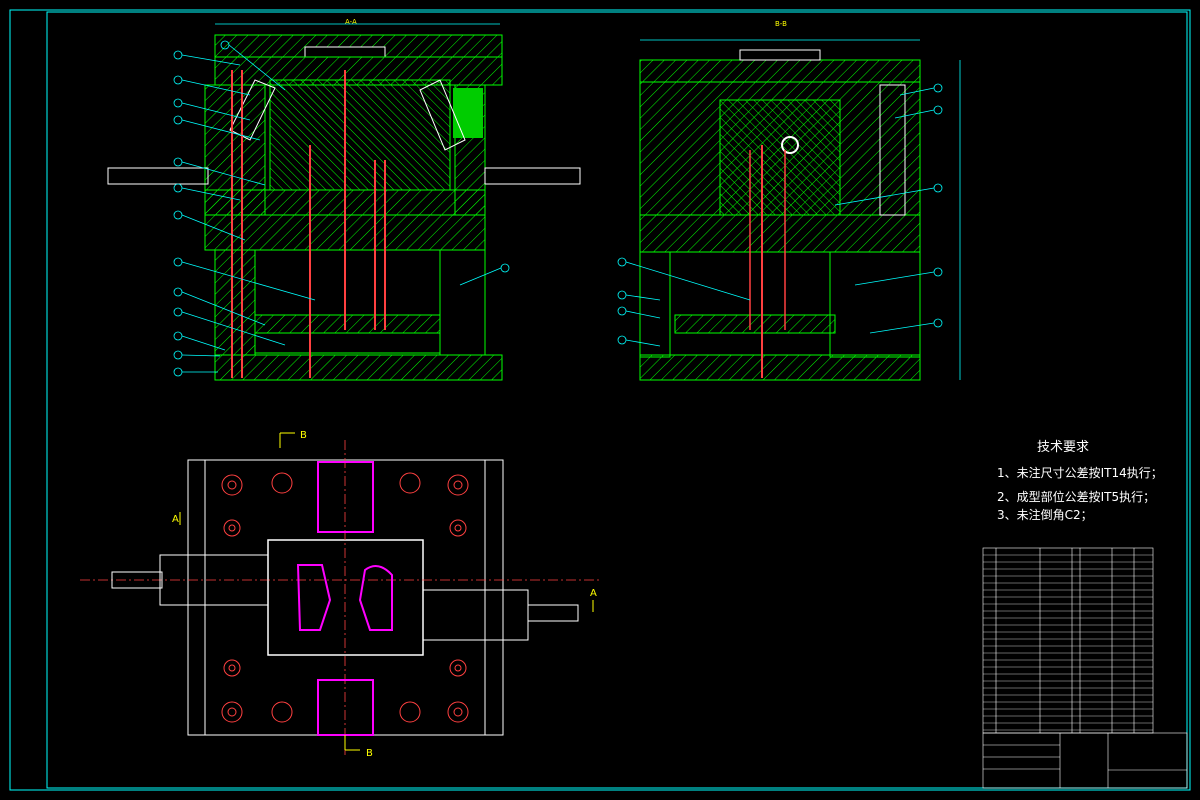 This screenshot has width=1200, height=800. Describe the element at coordinates (175, 519) in the screenshot. I see `marker-a-left: A` at that location.